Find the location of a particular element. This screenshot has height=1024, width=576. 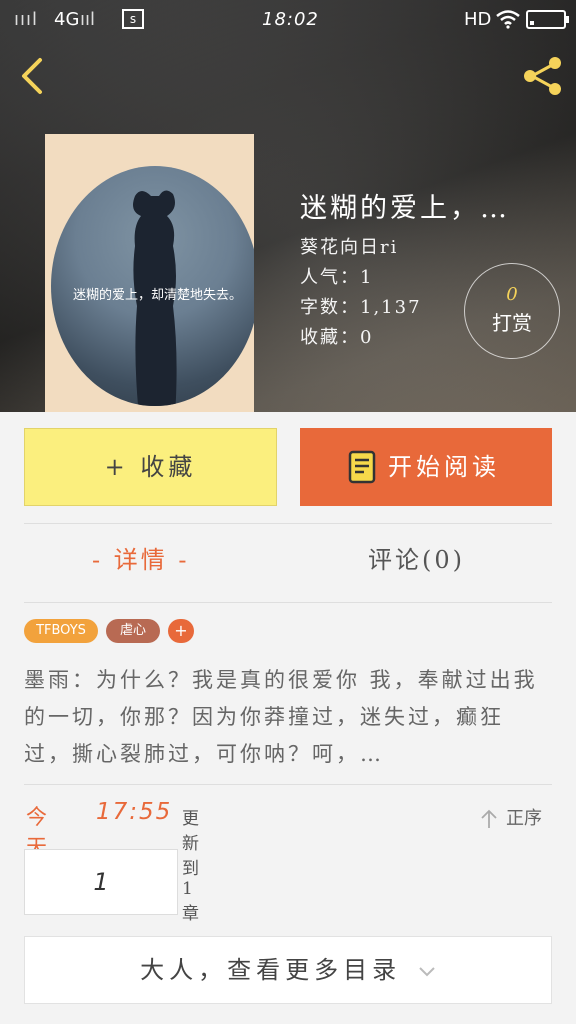

book-icon is located at coordinates (362, 467).